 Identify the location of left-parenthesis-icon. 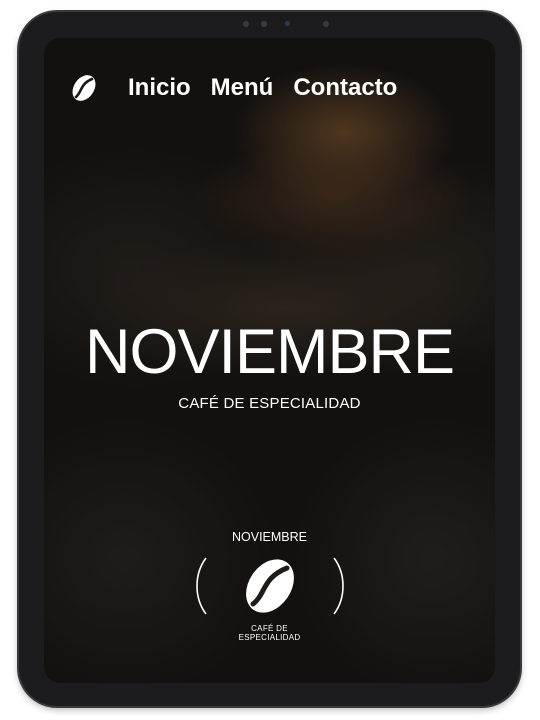
(201, 586).